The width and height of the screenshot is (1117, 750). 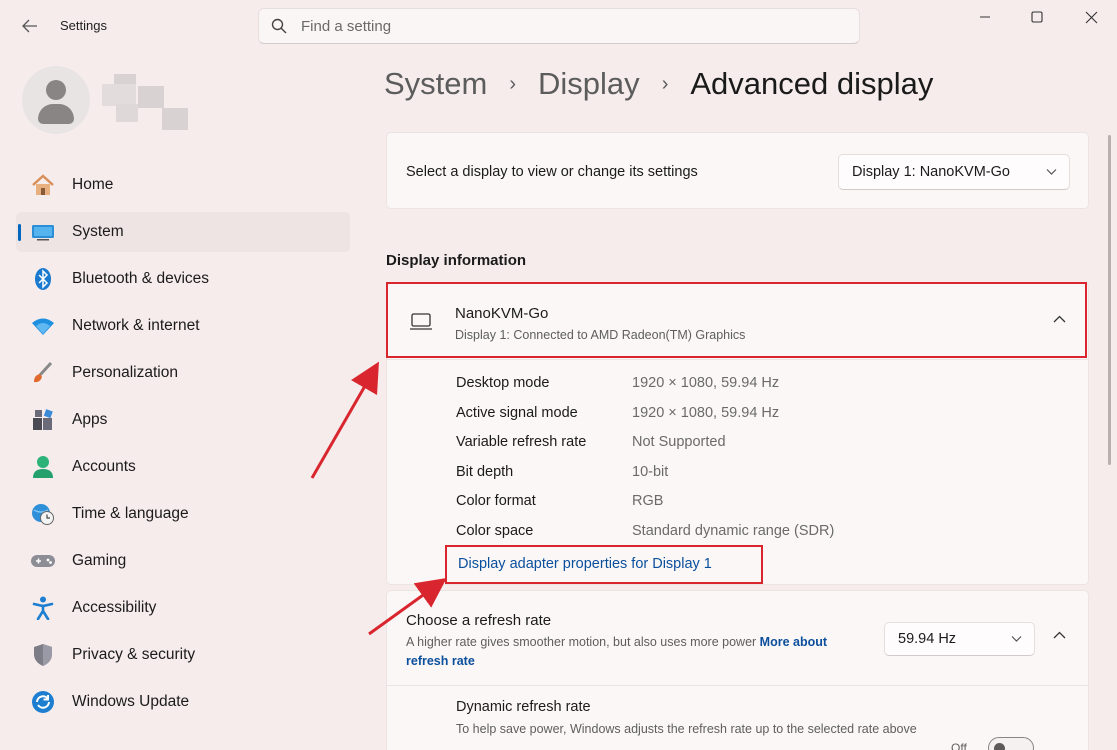 I want to click on sidebar-item-label: Apps, so click(x=90, y=419).